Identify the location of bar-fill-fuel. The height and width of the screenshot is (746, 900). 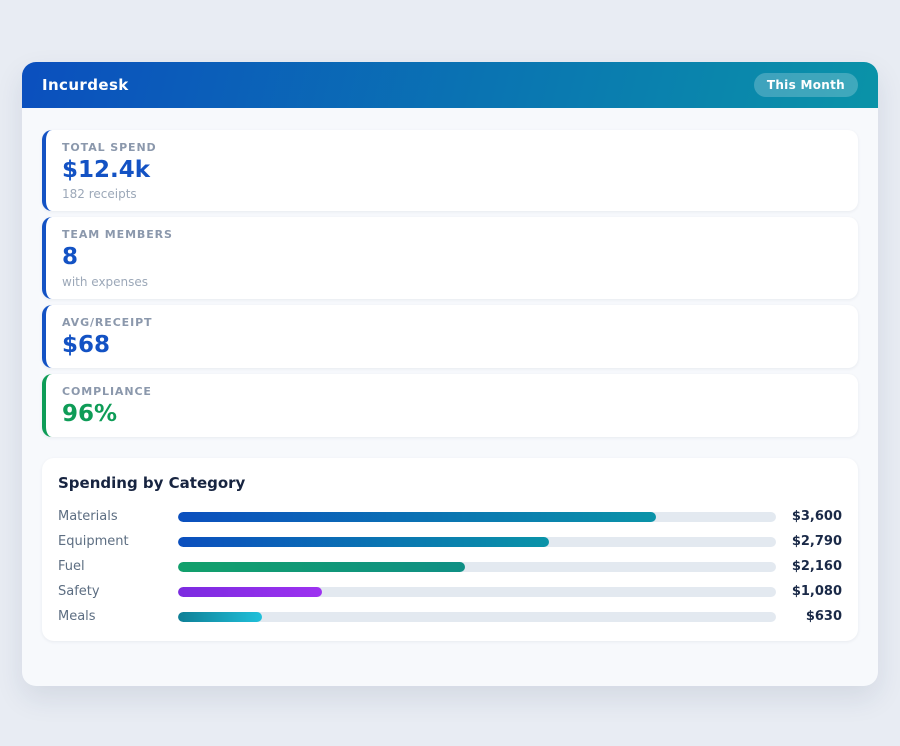
(322, 566).